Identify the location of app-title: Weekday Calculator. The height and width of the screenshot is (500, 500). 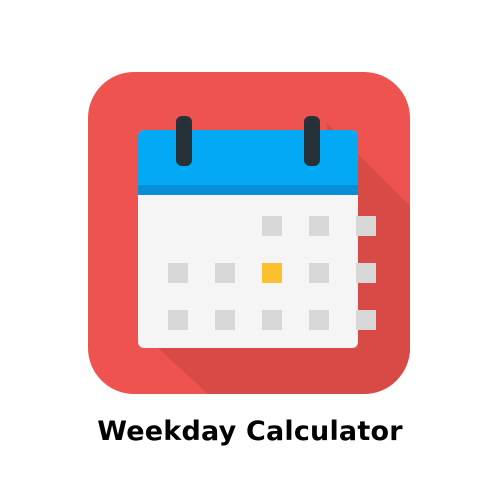
(250, 431).